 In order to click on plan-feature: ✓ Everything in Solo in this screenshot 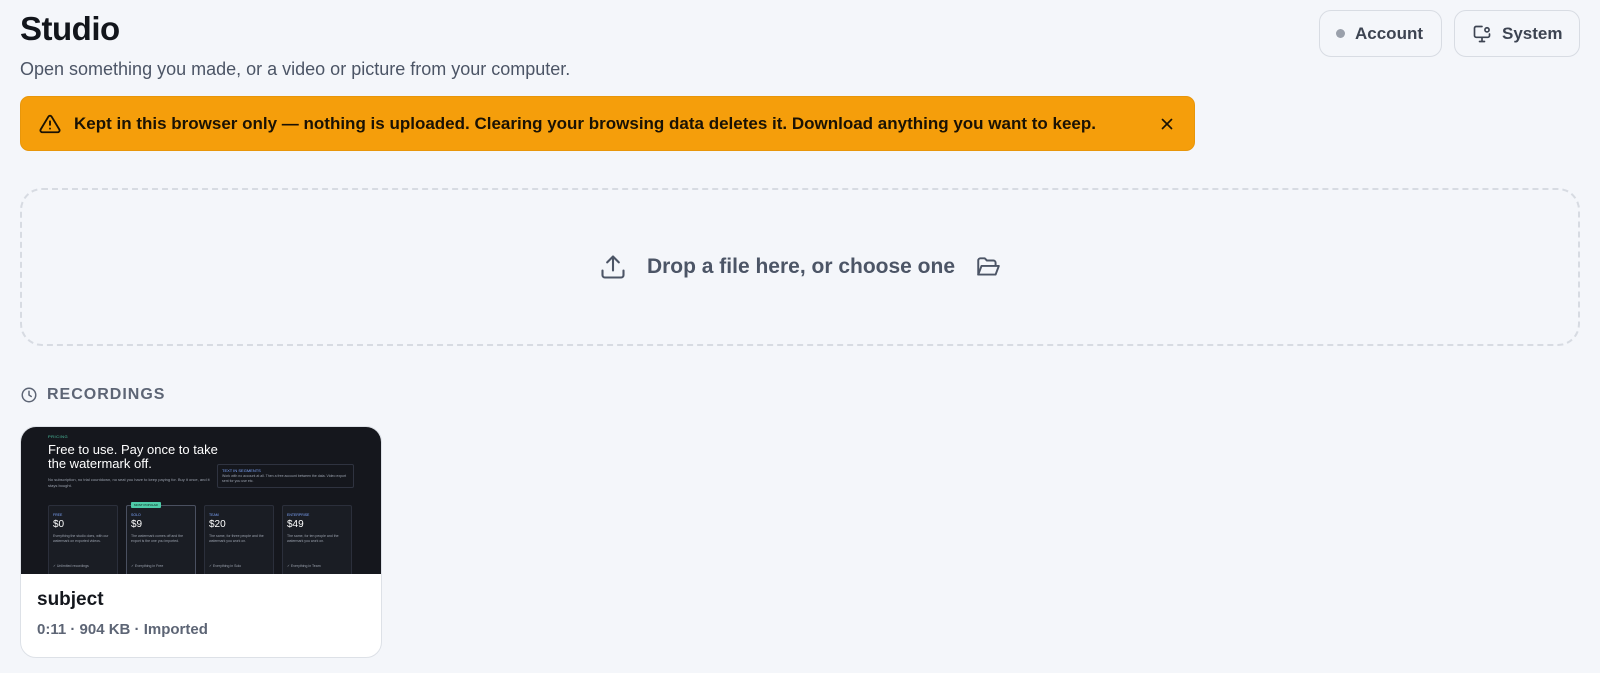, I will do `click(225, 566)`.